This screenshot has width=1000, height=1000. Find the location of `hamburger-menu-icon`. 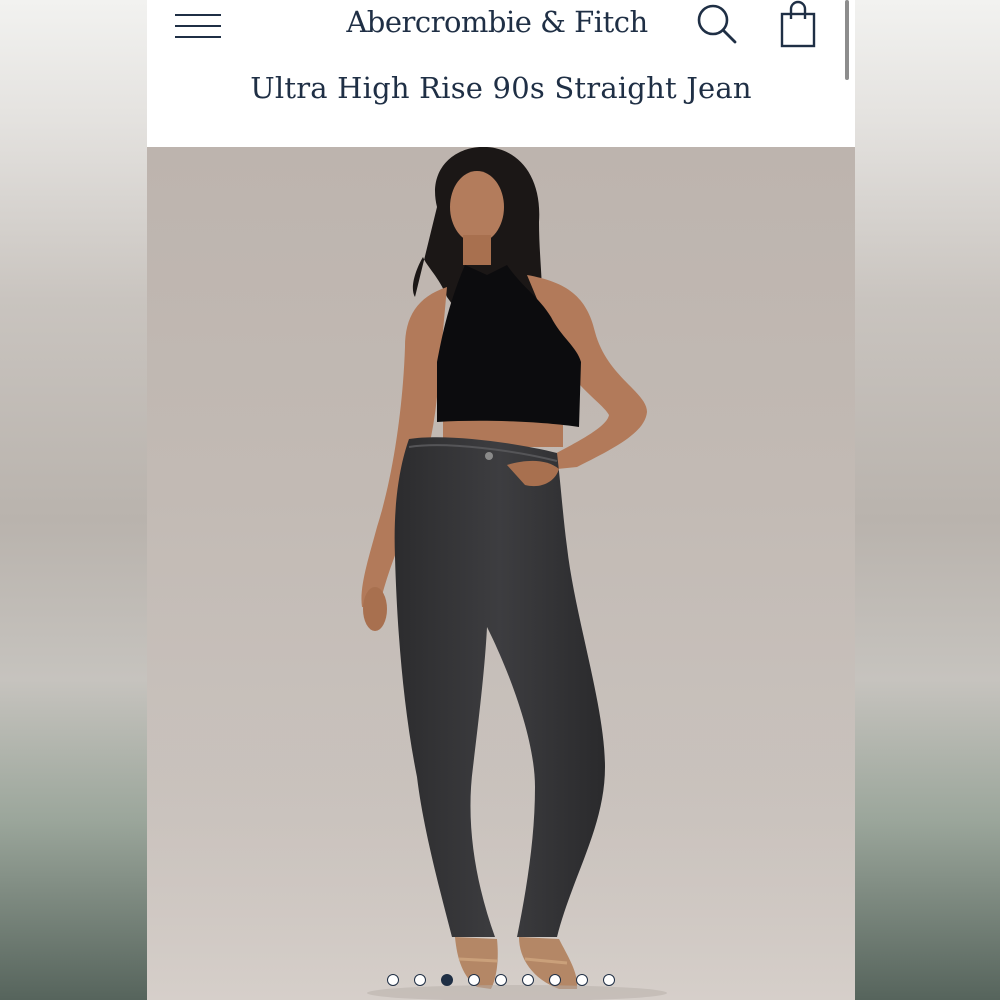

hamburger-menu-icon is located at coordinates (198, 15).